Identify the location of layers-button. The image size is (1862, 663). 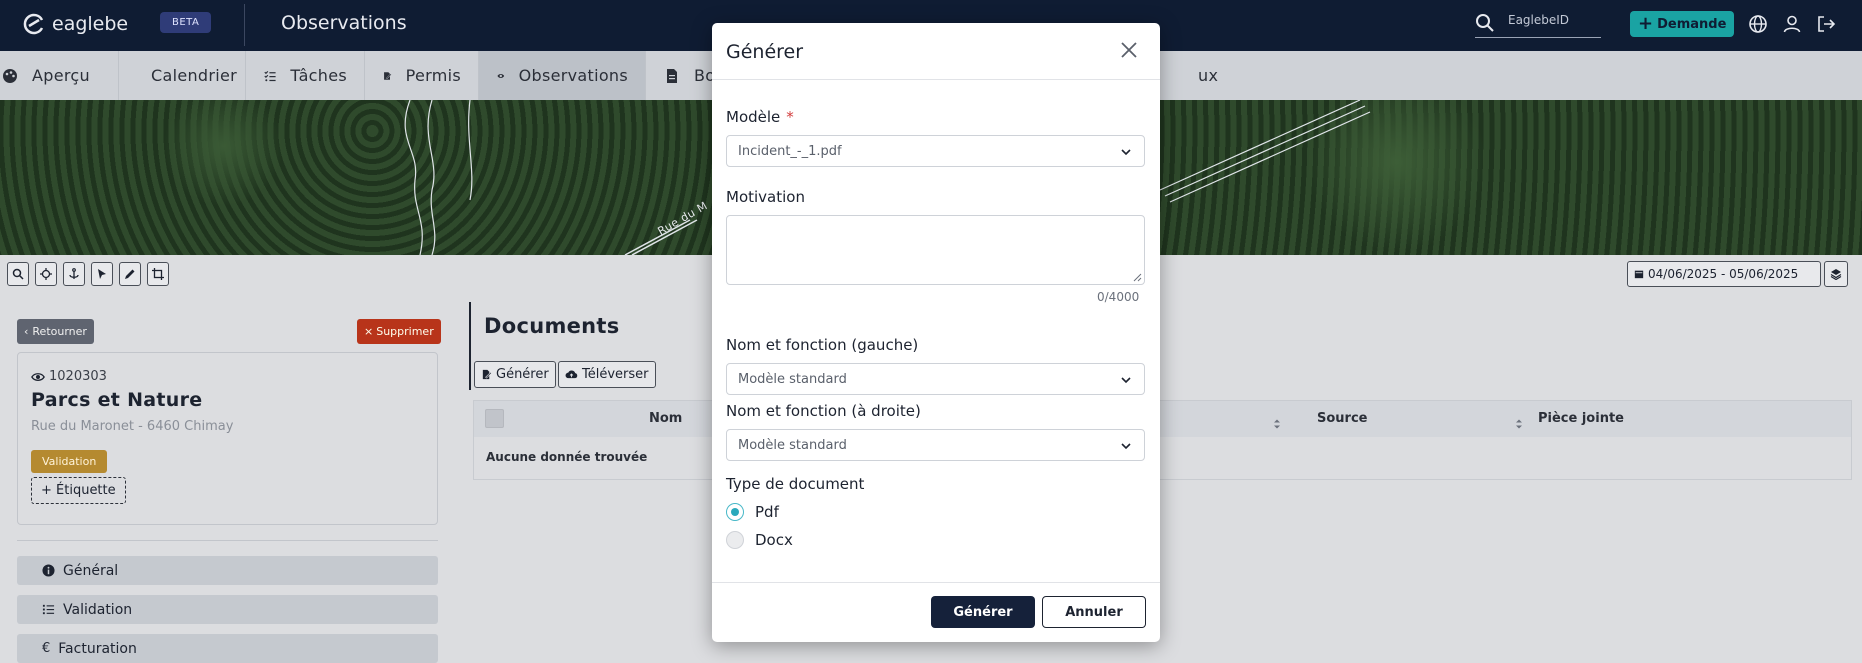
(1836, 274).